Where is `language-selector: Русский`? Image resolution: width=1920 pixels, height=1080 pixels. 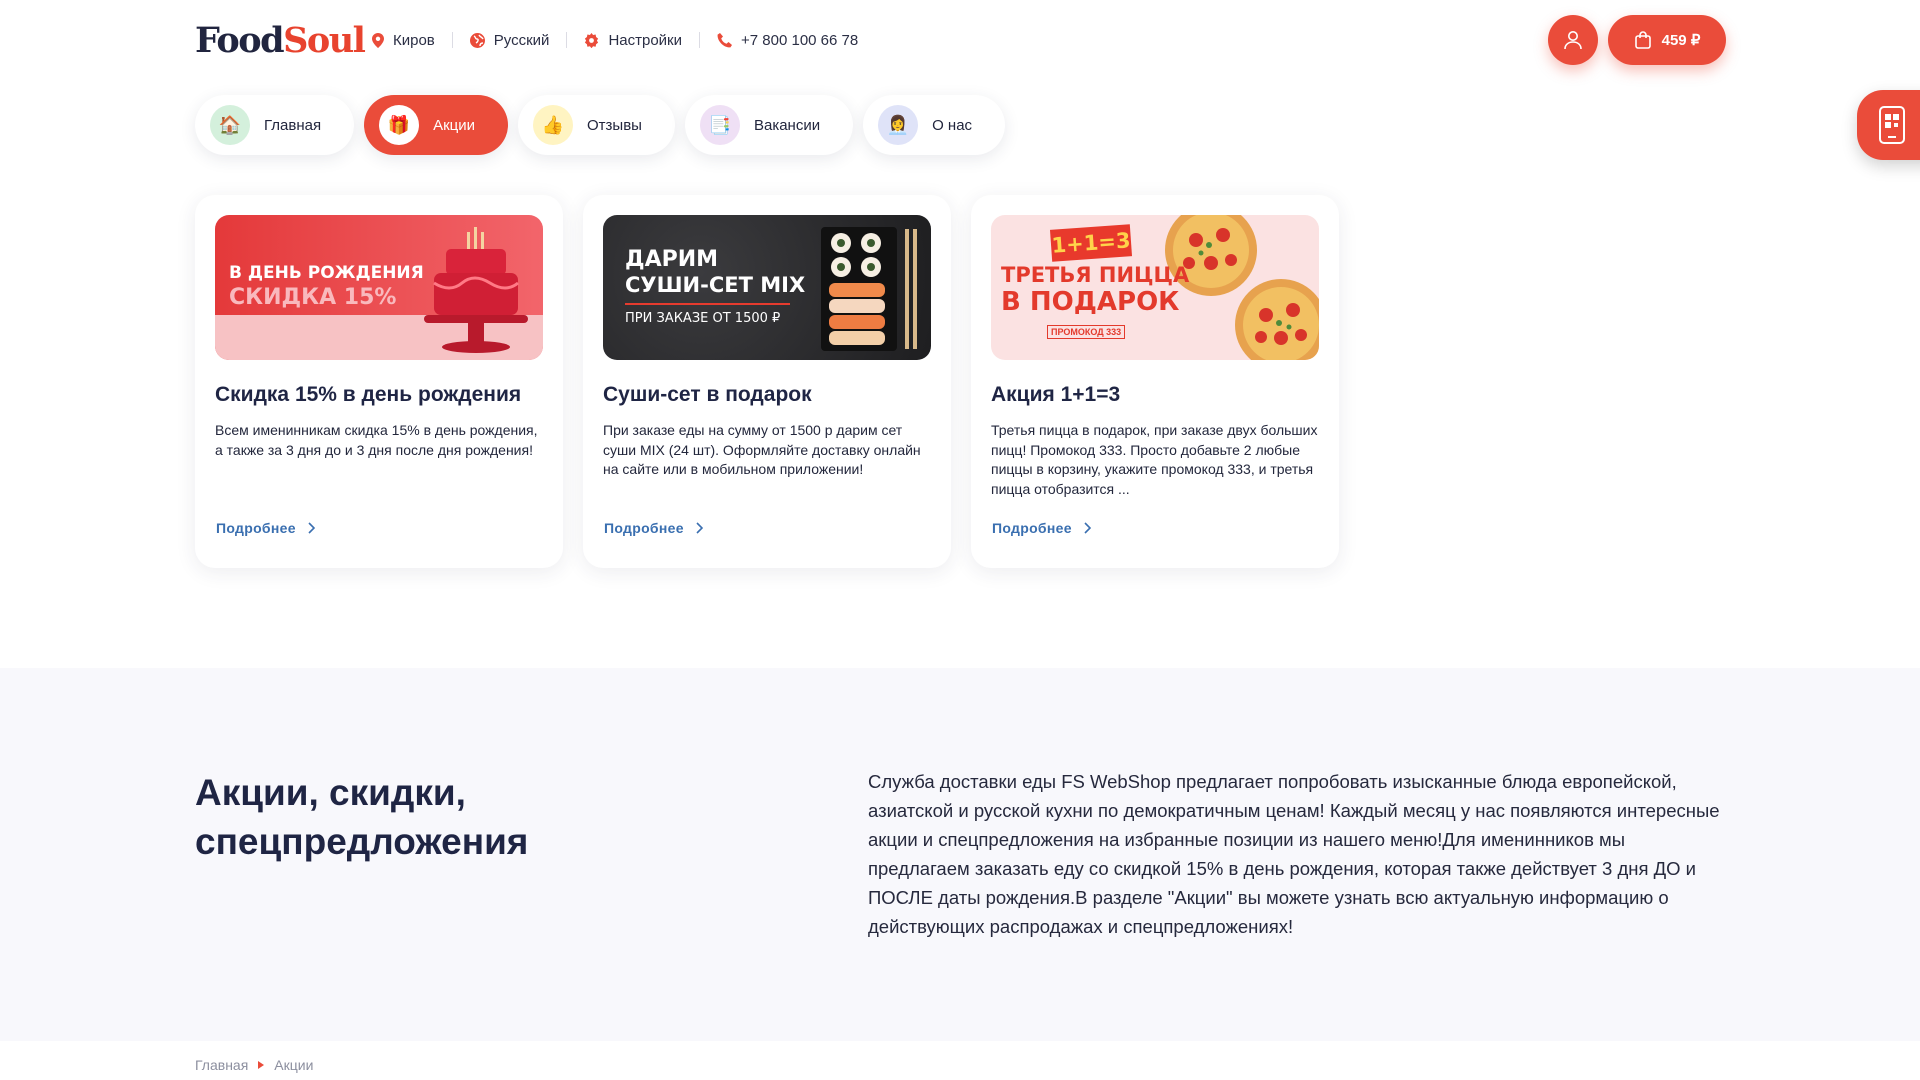
language-selector: Русский is located at coordinates (509, 40).